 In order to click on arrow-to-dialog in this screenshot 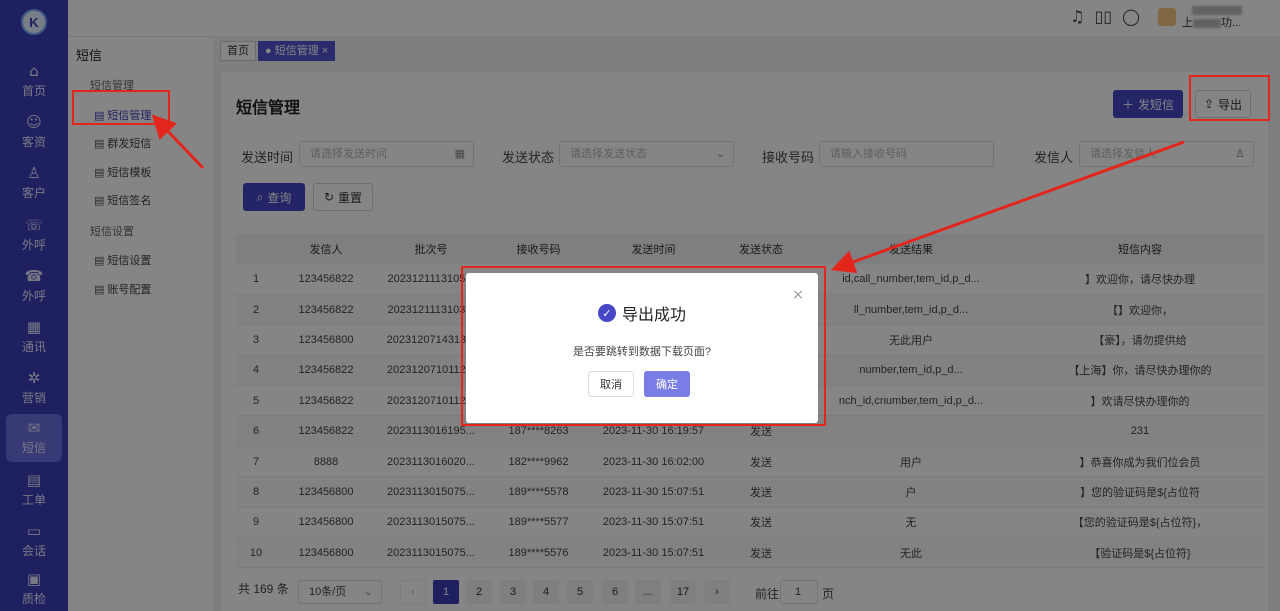, I will do `click(1007, 207)`.